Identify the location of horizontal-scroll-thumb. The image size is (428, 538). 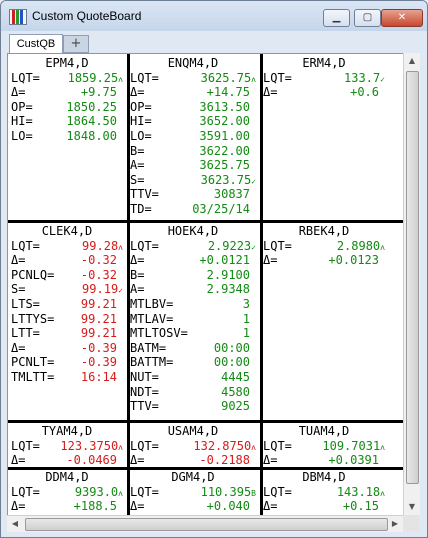
(206, 524).